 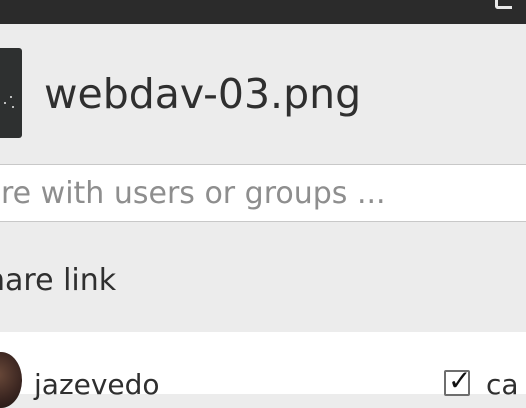 I want to click on can-share-checkbox: ✓, so click(x=457, y=380).